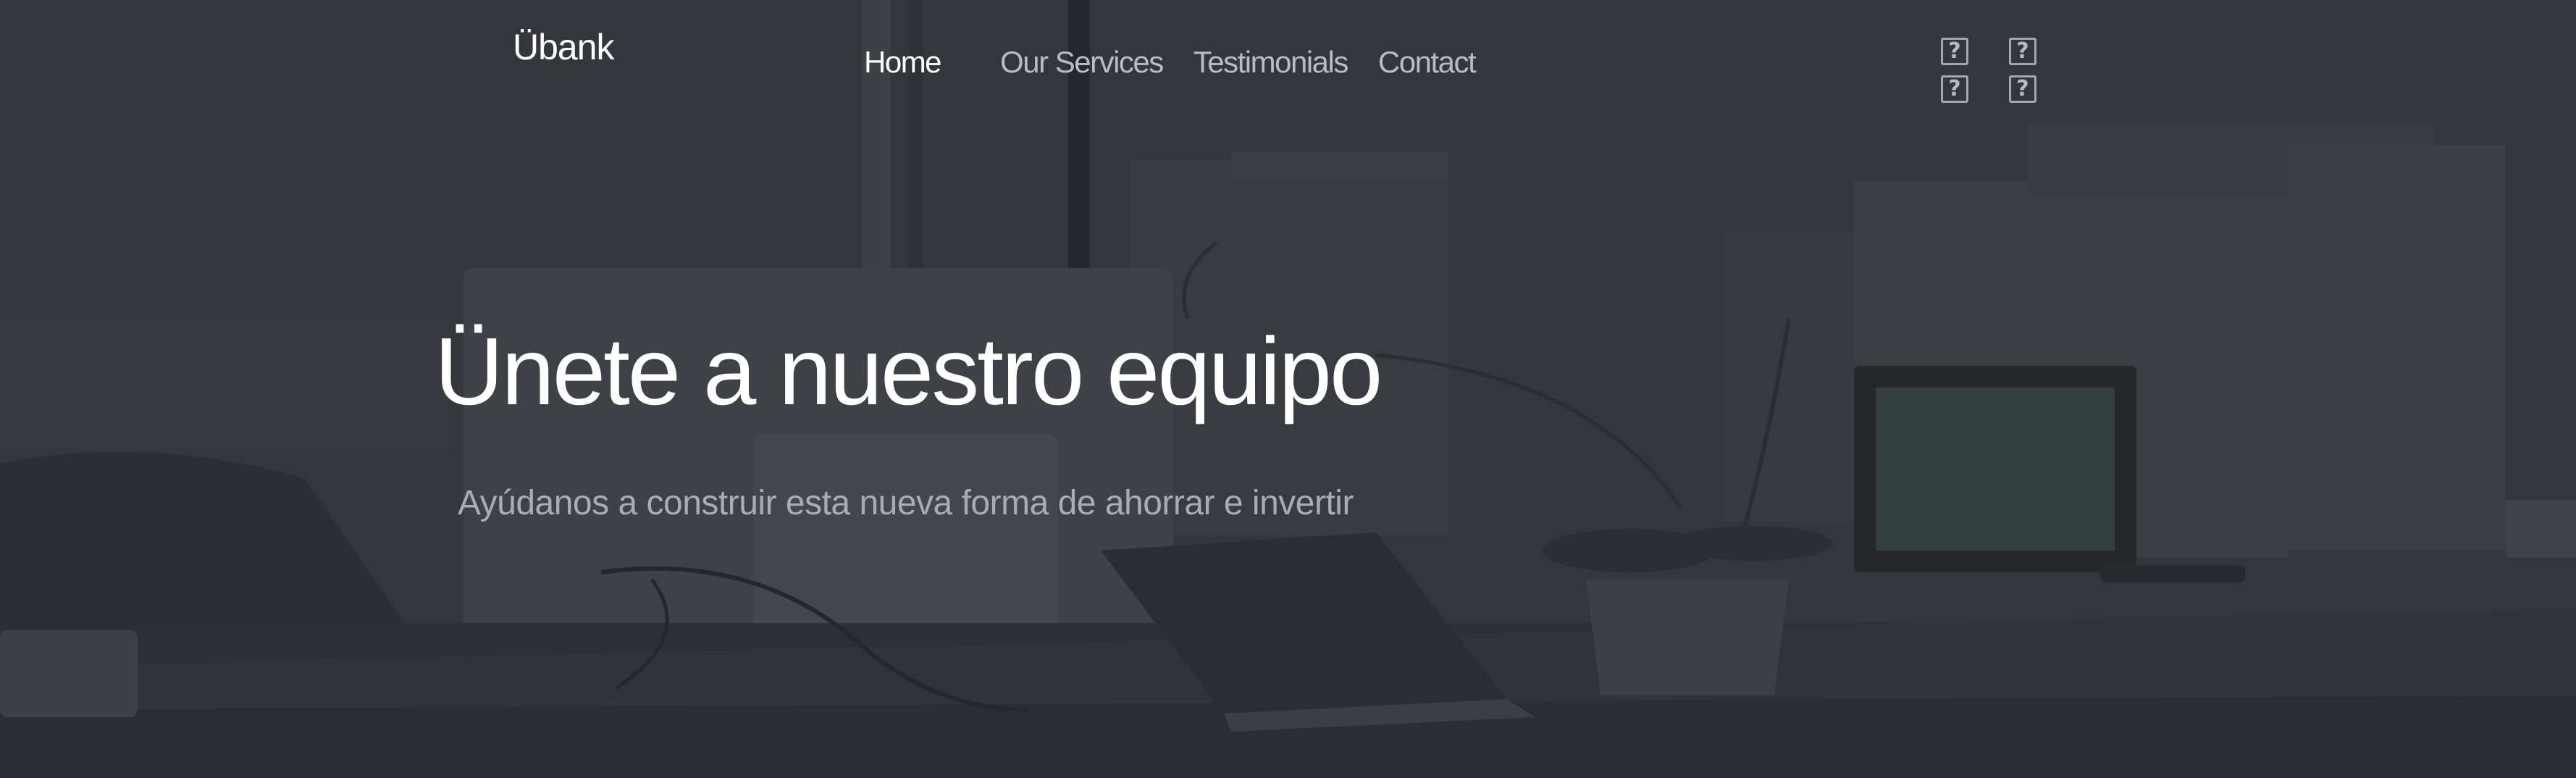 The image size is (2576, 778). Describe the element at coordinates (1427, 62) in the screenshot. I see `nav-item-contact: Contact` at that location.